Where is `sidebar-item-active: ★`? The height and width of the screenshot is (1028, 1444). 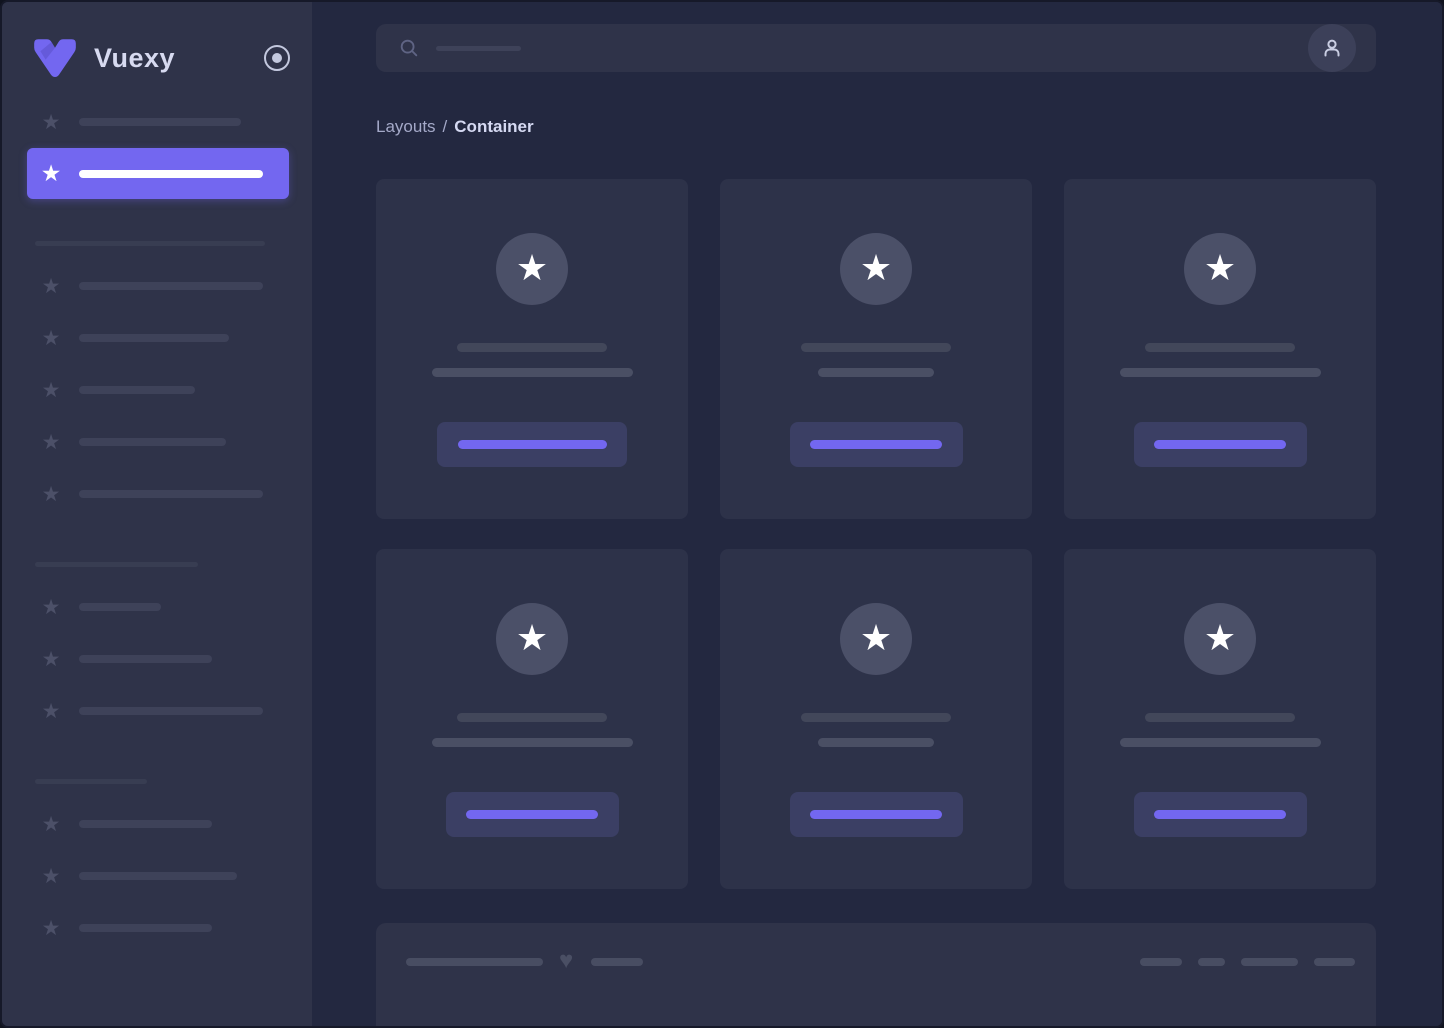 sidebar-item-active: ★ is located at coordinates (158, 173).